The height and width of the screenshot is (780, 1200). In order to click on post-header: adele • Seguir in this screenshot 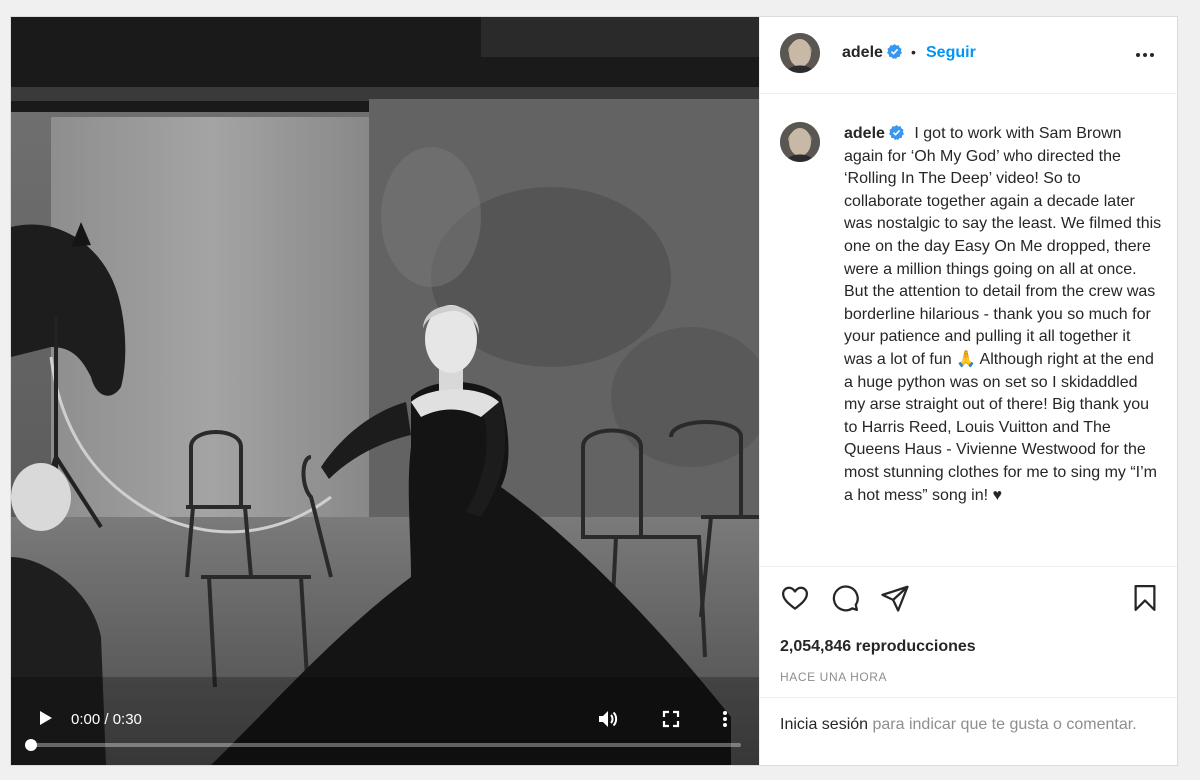, I will do `click(968, 55)`.